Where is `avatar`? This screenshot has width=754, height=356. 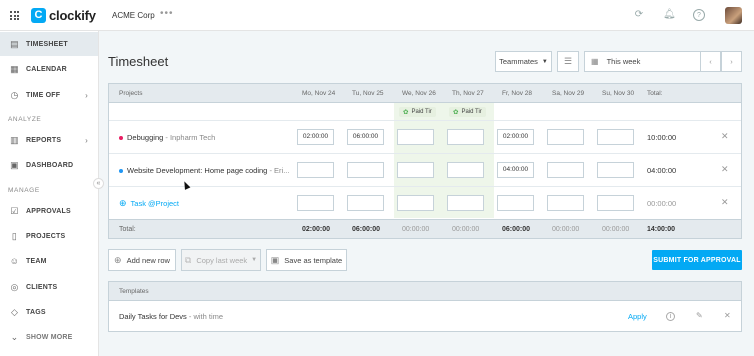 avatar is located at coordinates (733, 15).